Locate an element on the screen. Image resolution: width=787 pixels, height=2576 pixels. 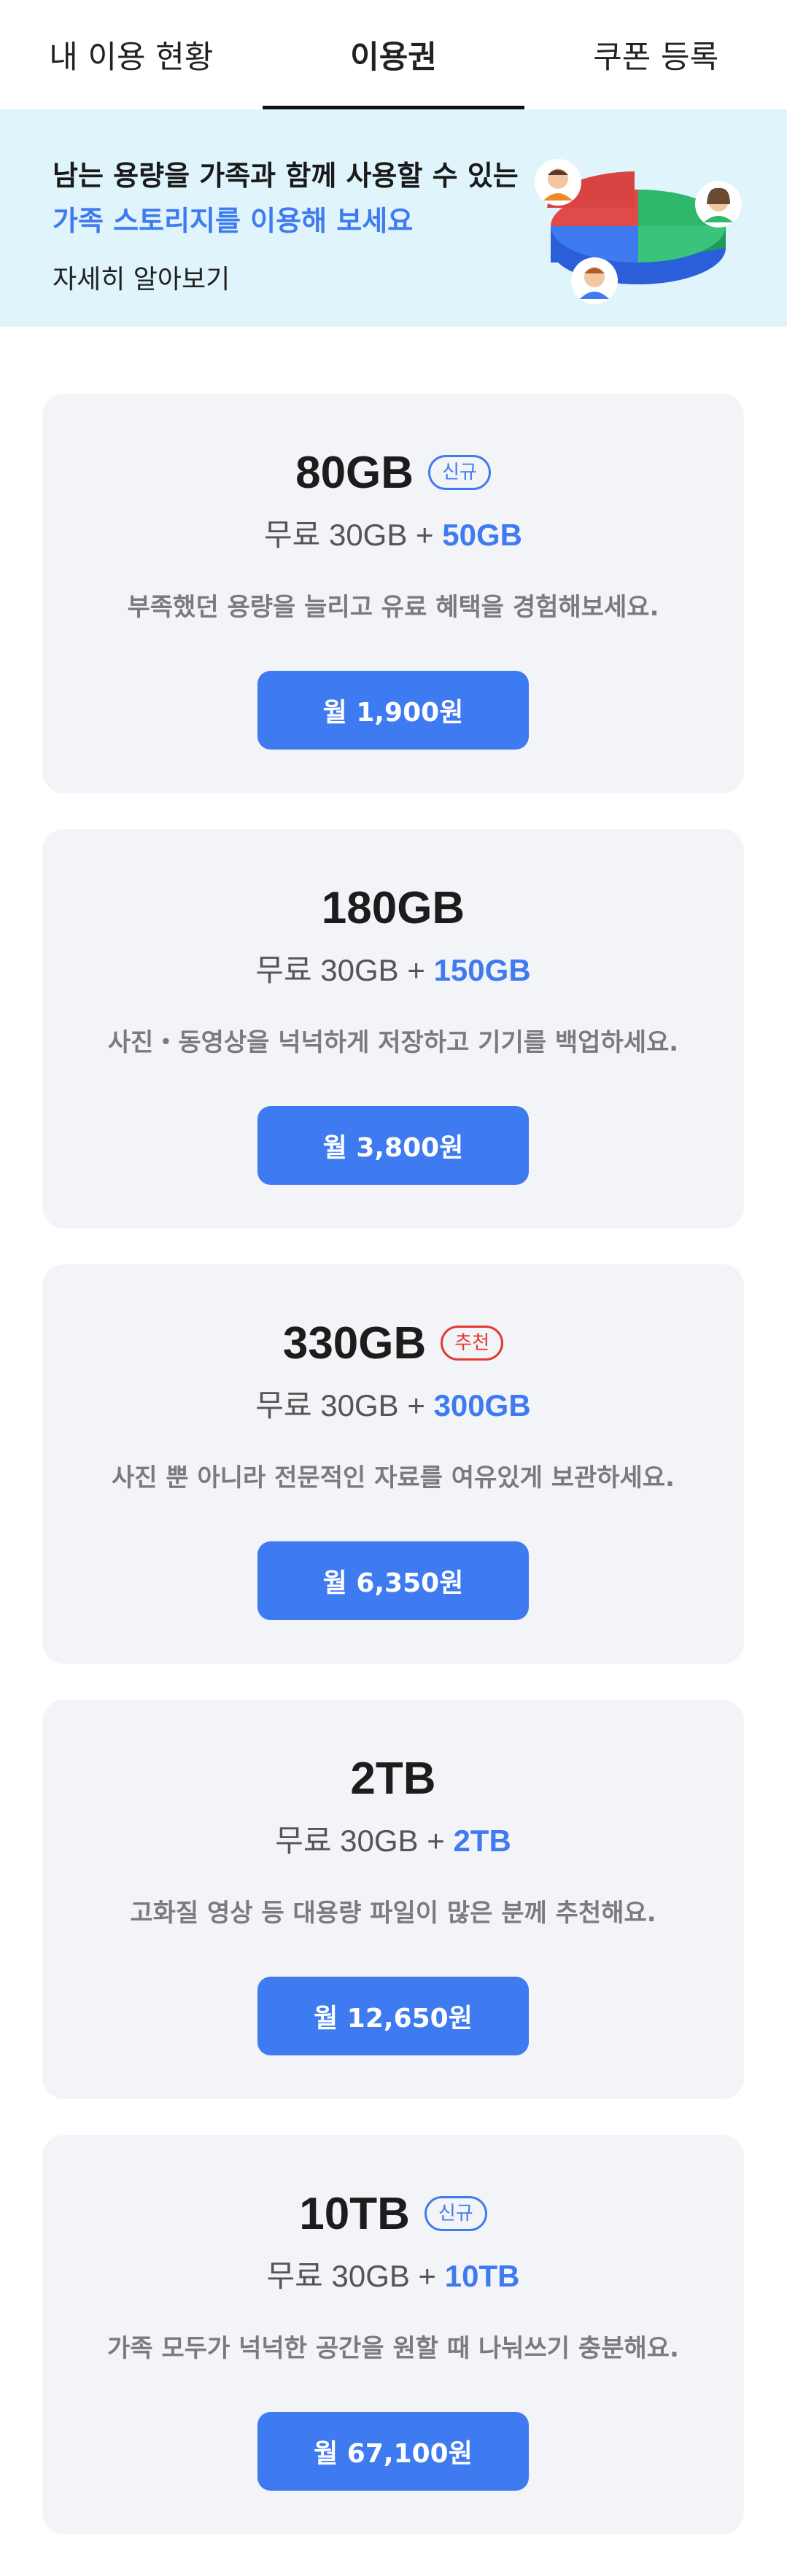
plan-capacity: 무료 30GB + 150GB is located at coordinates (393, 968).